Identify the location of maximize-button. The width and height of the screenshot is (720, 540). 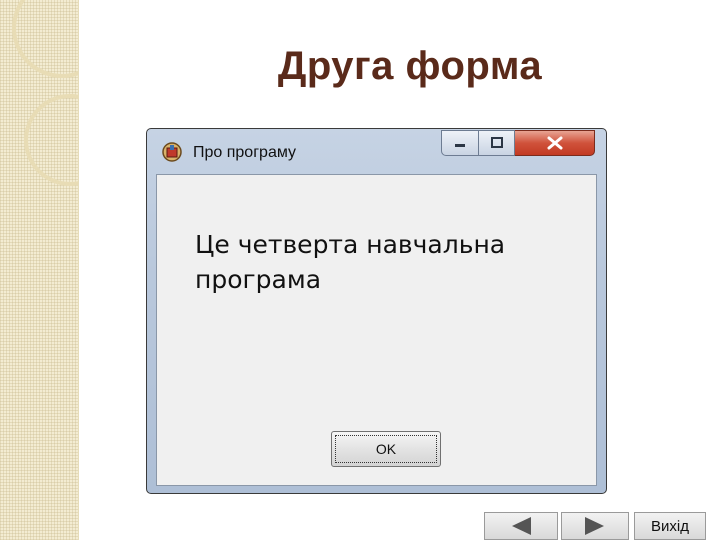
(497, 143).